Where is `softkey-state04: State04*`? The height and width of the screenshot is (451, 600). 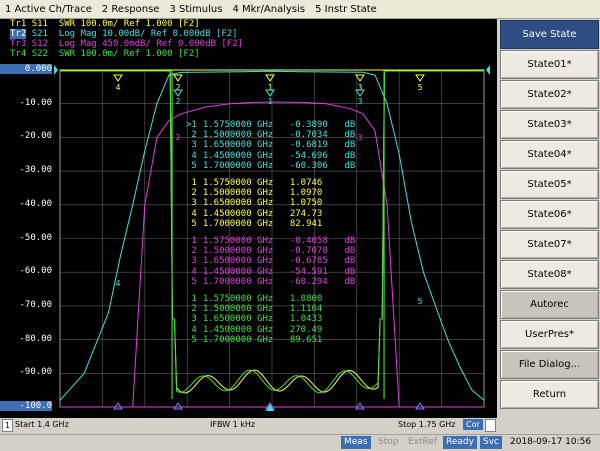
softkey-state04: State04* is located at coordinates (549, 154).